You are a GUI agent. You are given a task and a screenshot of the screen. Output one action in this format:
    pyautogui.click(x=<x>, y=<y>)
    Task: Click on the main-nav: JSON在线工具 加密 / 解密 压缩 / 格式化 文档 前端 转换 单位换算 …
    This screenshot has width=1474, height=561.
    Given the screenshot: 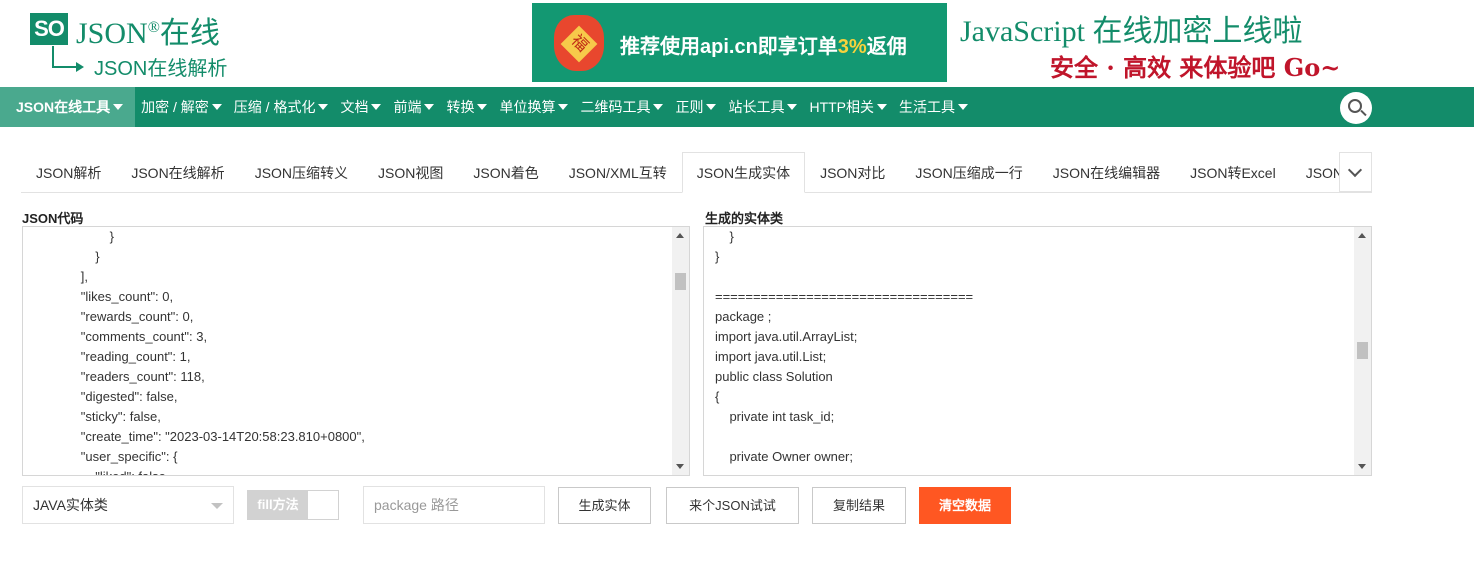 What is the action you would take?
    pyautogui.click(x=737, y=107)
    